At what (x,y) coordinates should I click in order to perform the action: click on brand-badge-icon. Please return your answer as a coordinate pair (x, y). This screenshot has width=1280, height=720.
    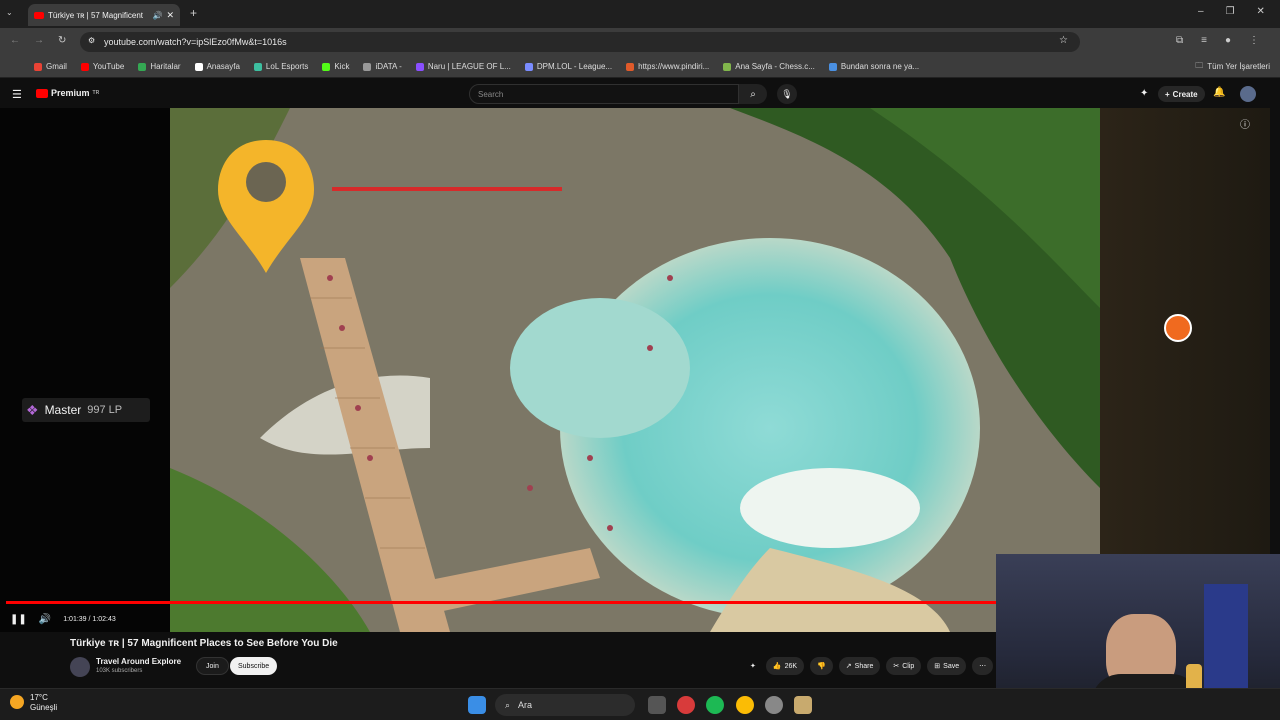
    Looking at the image, I should click on (1178, 328).